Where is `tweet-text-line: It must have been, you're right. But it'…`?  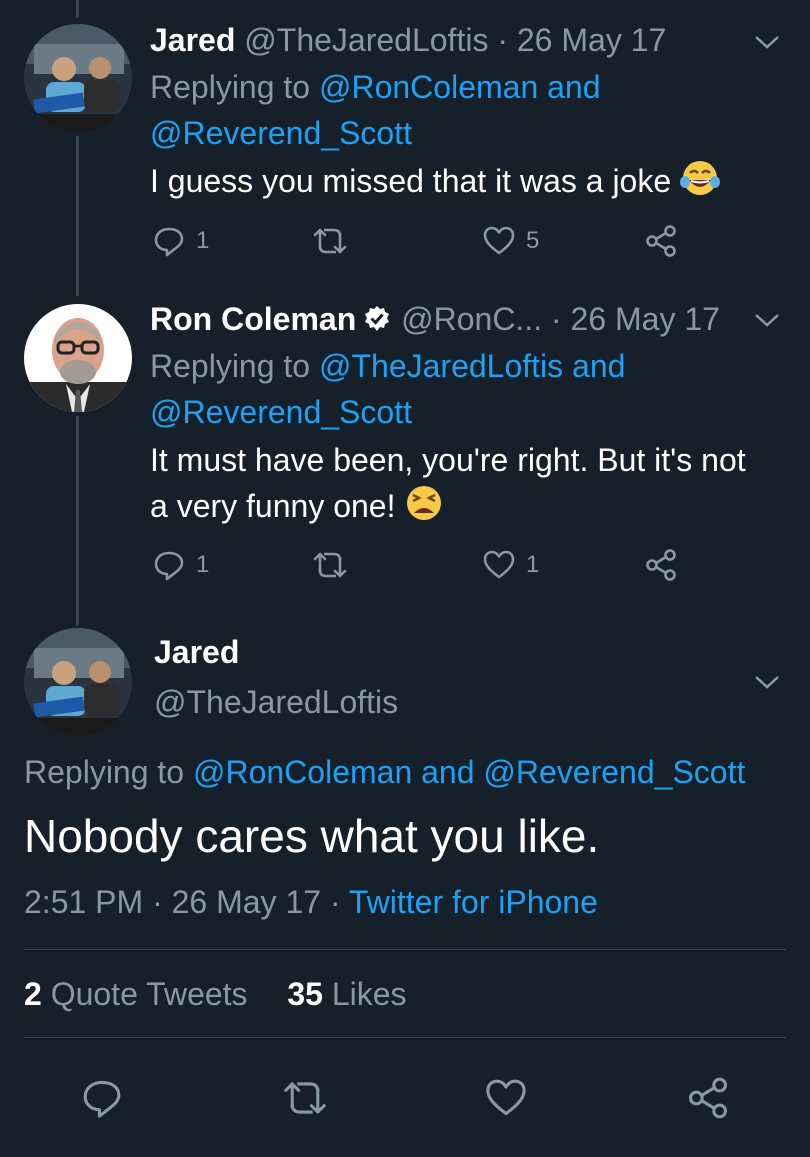
tweet-text-line: It must have been, you're right. But it'… is located at coordinates (448, 460).